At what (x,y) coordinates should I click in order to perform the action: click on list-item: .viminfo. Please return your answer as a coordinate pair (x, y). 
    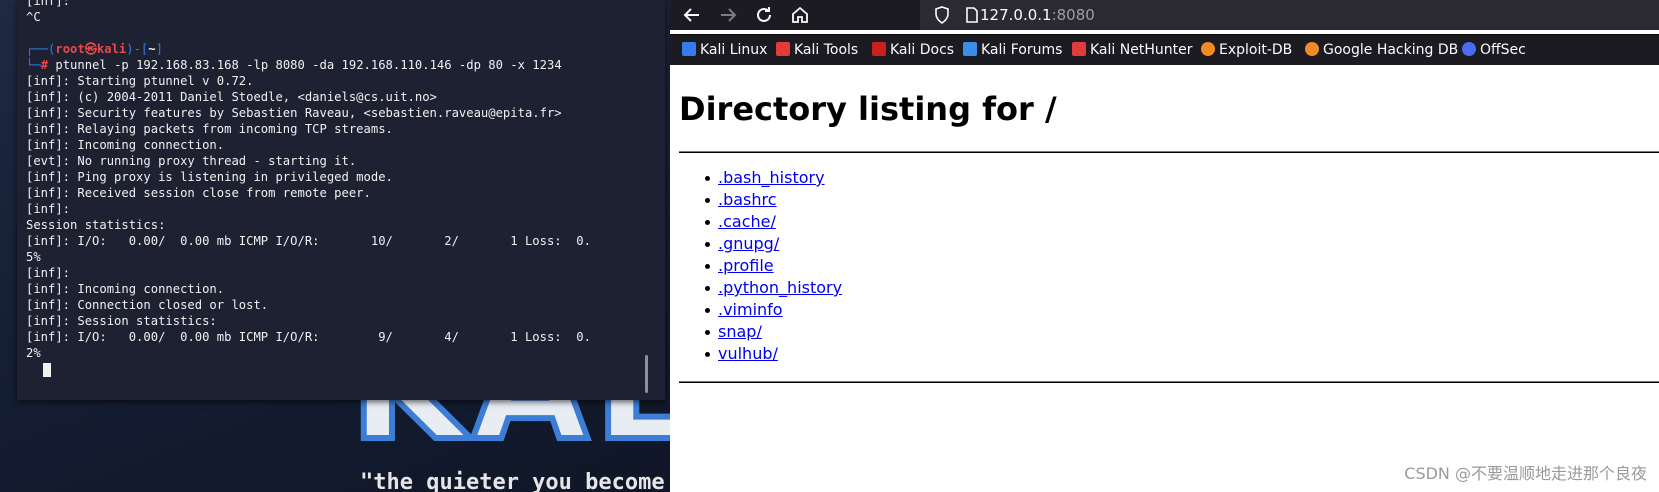
    Looking at the image, I should click on (773, 310).